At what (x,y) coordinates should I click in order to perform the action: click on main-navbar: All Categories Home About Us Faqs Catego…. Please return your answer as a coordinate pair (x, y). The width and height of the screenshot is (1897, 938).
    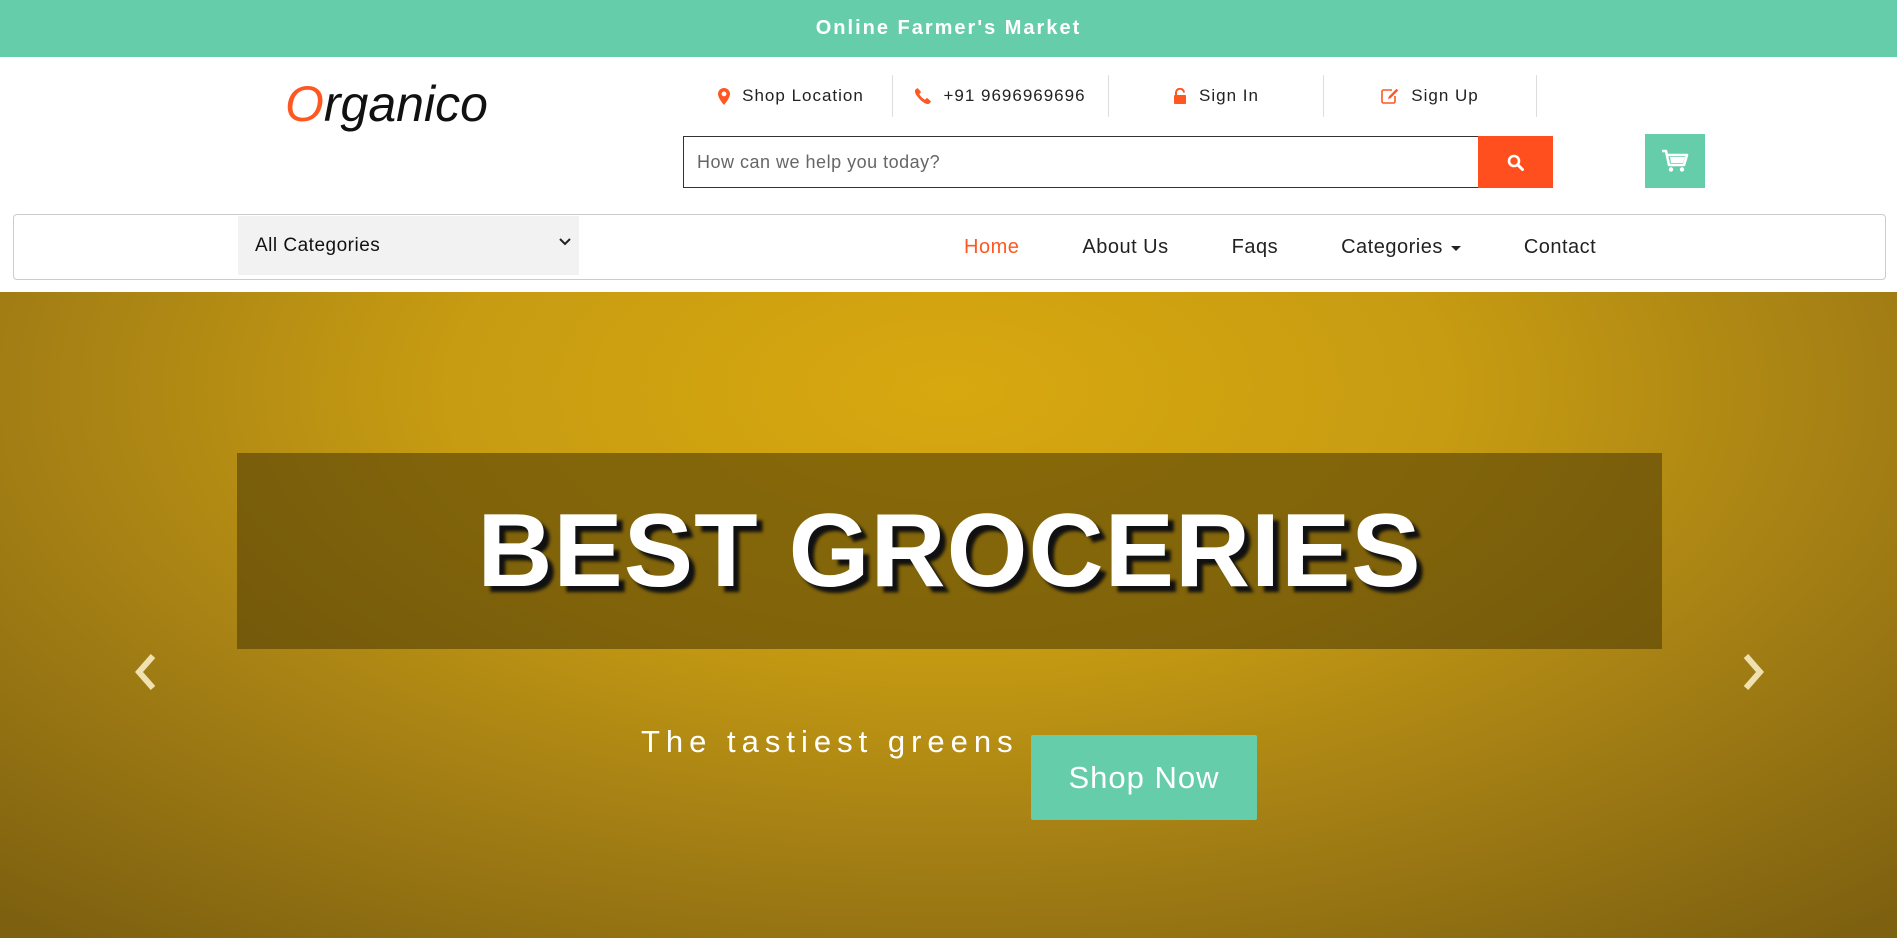
    Looking at the image, I should click on (949, 247).